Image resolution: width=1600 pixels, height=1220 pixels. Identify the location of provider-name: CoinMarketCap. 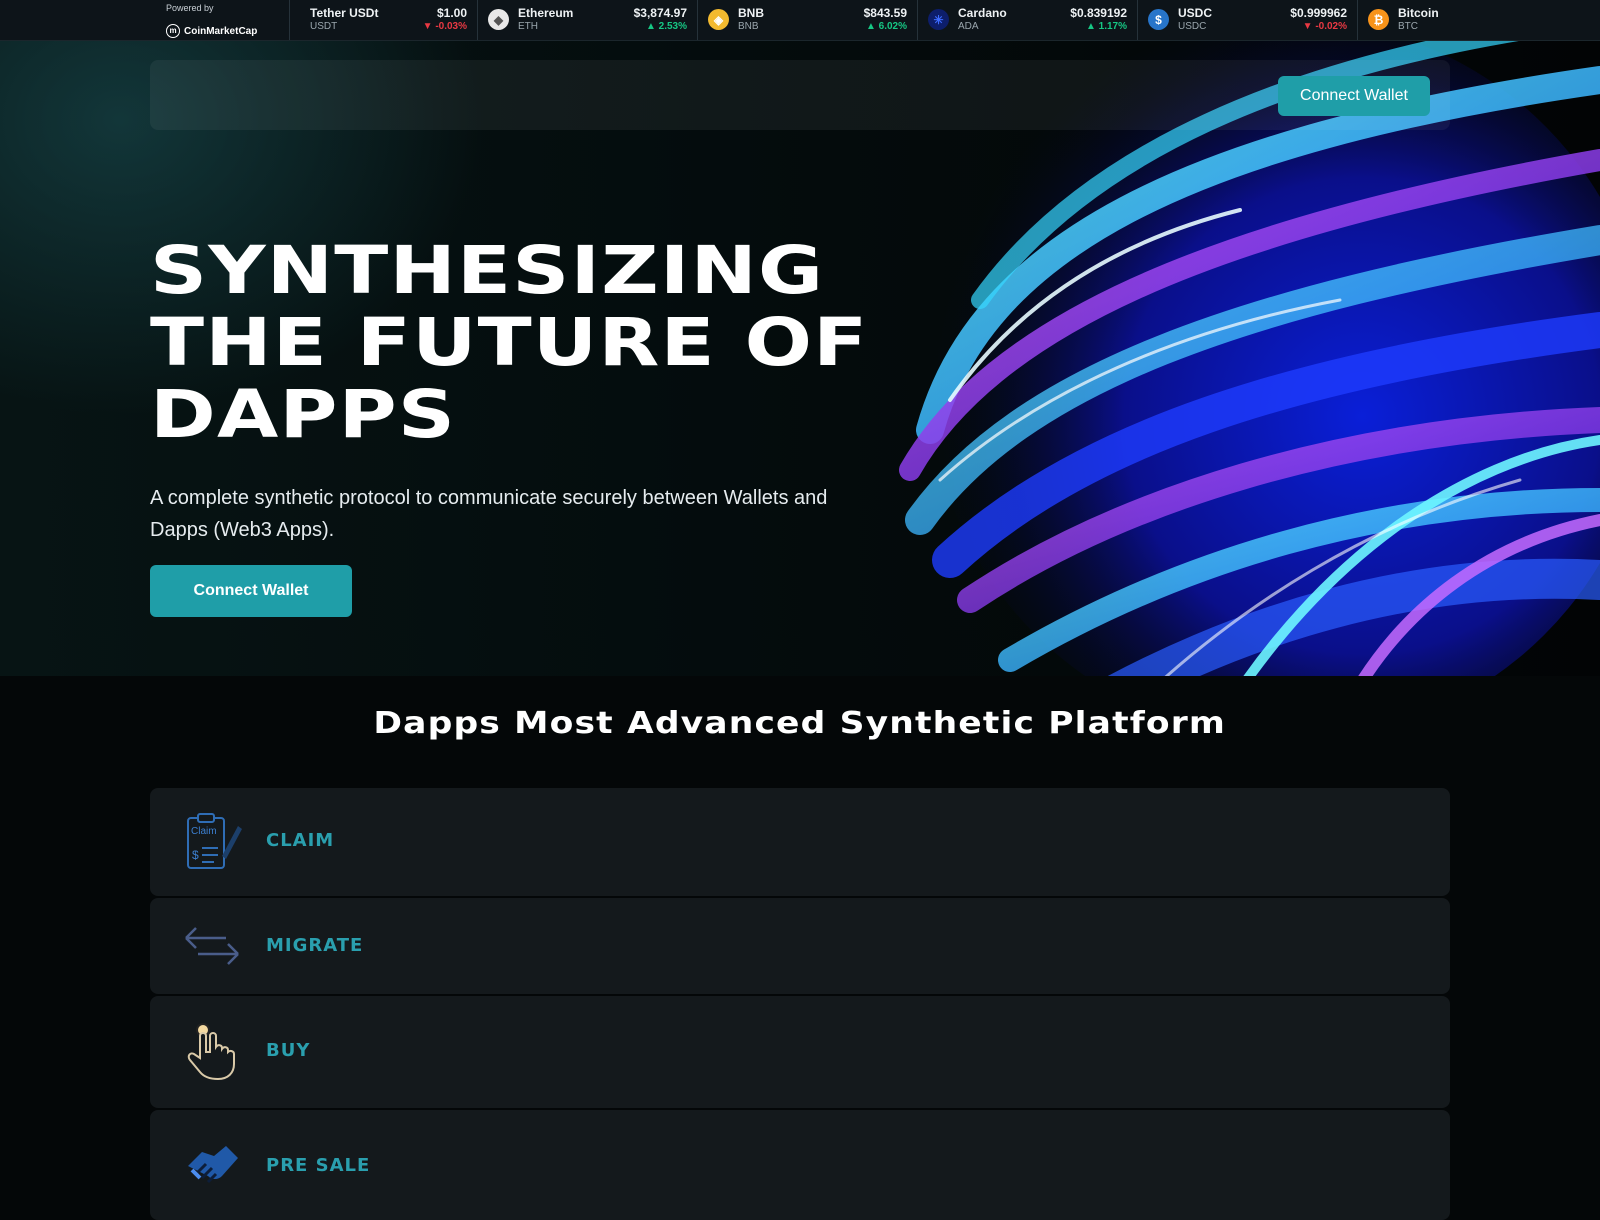
(221, 31).